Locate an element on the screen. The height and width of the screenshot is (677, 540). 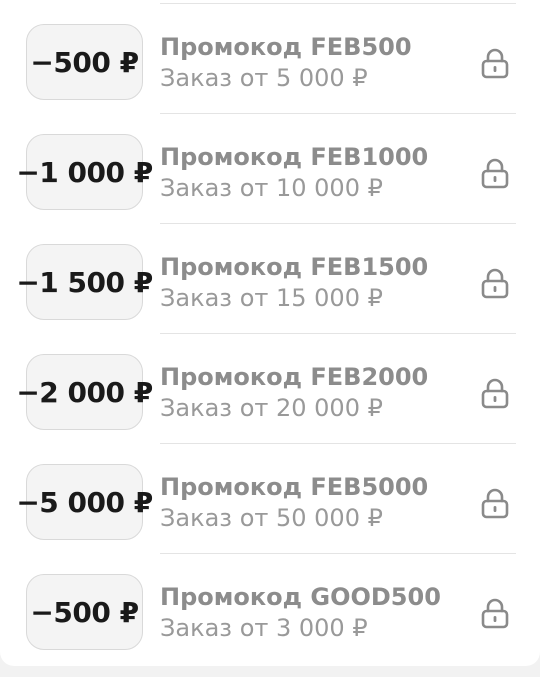
discount-value: −5 000 ₽ is located at coordinates (84, 502).